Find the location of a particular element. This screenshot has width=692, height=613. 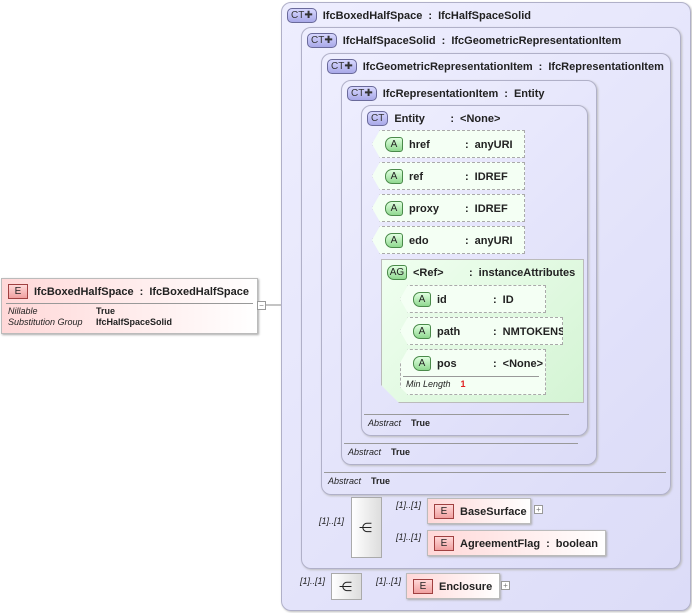

attribute-id: Aid: ID is located at coordinates (473, 299).